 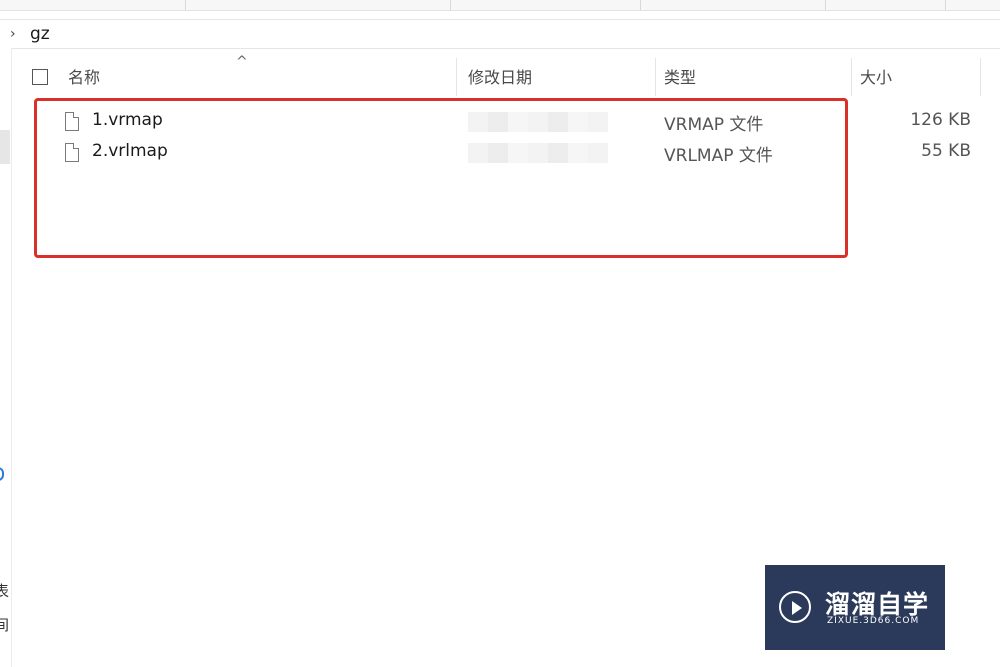 What do you see at coordinates (873, 621) in the screenshot?
I see `watermark-subtitle: ZIXUE.3D66.COM` at bounding box center [873, 621].